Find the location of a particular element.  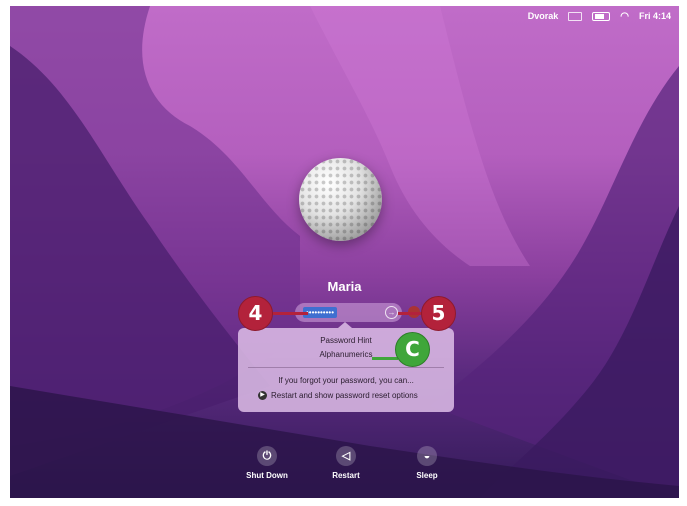

callout-c-leader is located at coordinates (385, 358).